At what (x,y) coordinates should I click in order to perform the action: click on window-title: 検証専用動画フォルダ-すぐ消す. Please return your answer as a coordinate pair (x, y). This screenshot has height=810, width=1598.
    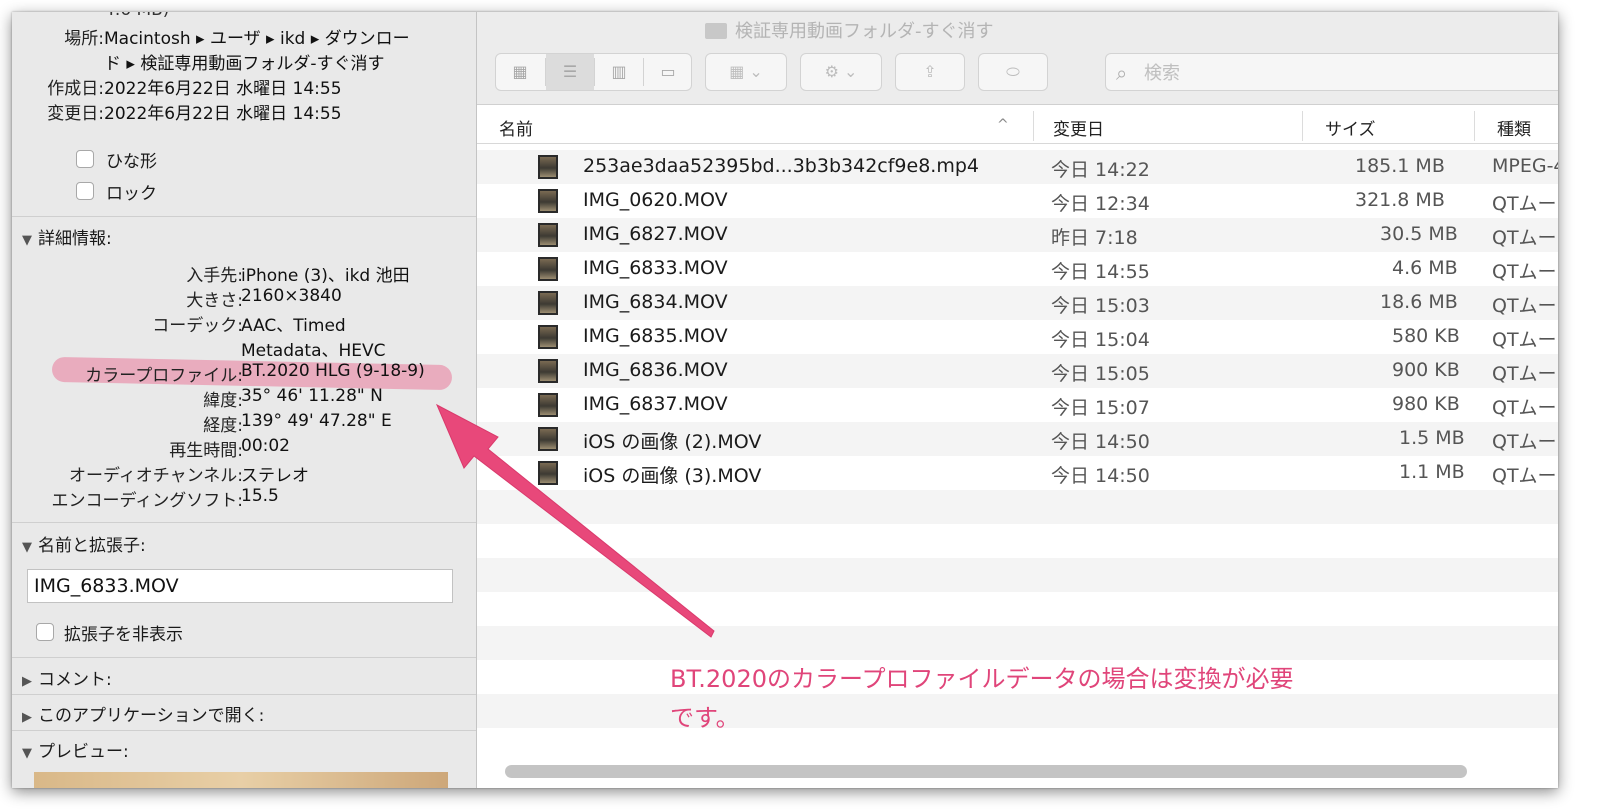
    Looking at the image, I should click on (849, 30).